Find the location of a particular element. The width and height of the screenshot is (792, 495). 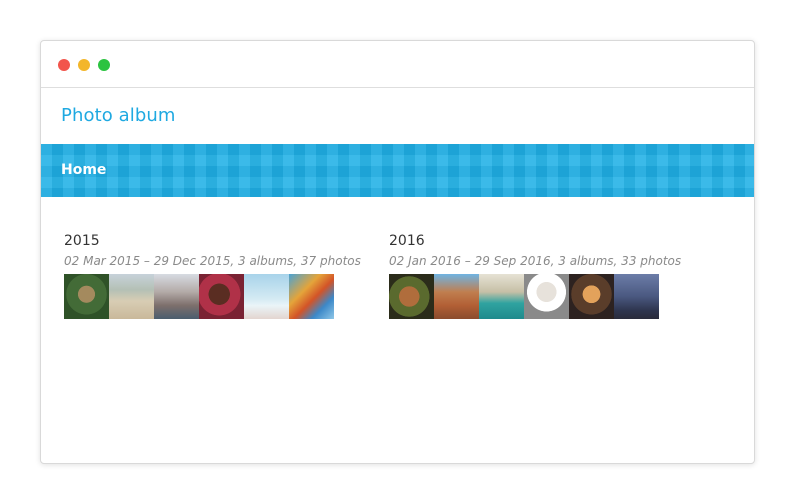

close-window-button is located at coordinates (64, 65).